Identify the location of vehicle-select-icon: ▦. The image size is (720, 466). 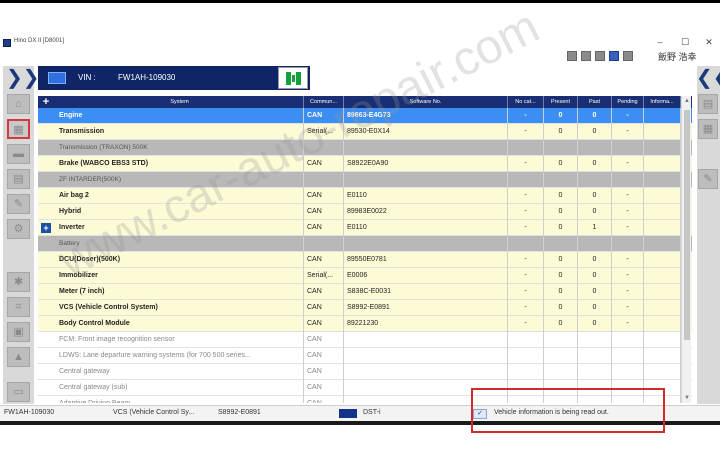
(18, 129).